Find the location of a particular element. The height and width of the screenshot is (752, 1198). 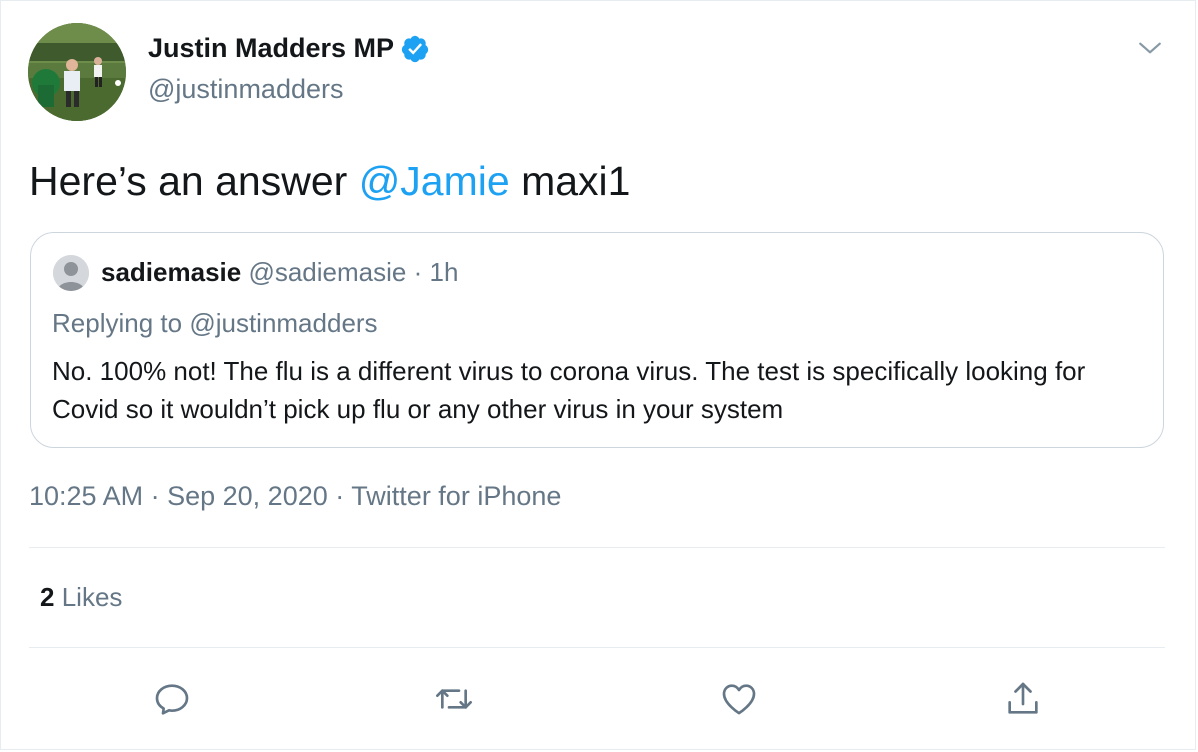

share-icon is located at coordinates (1023, 698).